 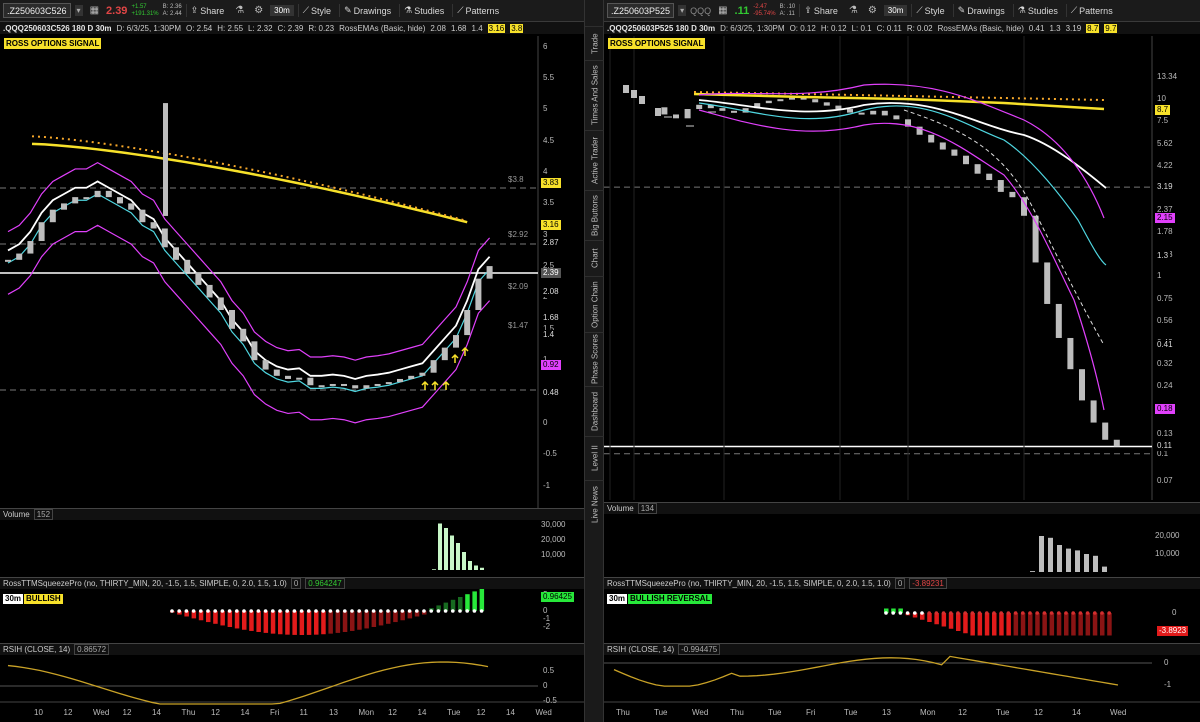 What do you see at coordinates (1074, 10) in the screenshot?
I see `pattern-icon: ⟋` at bounding box center [1074, 10].